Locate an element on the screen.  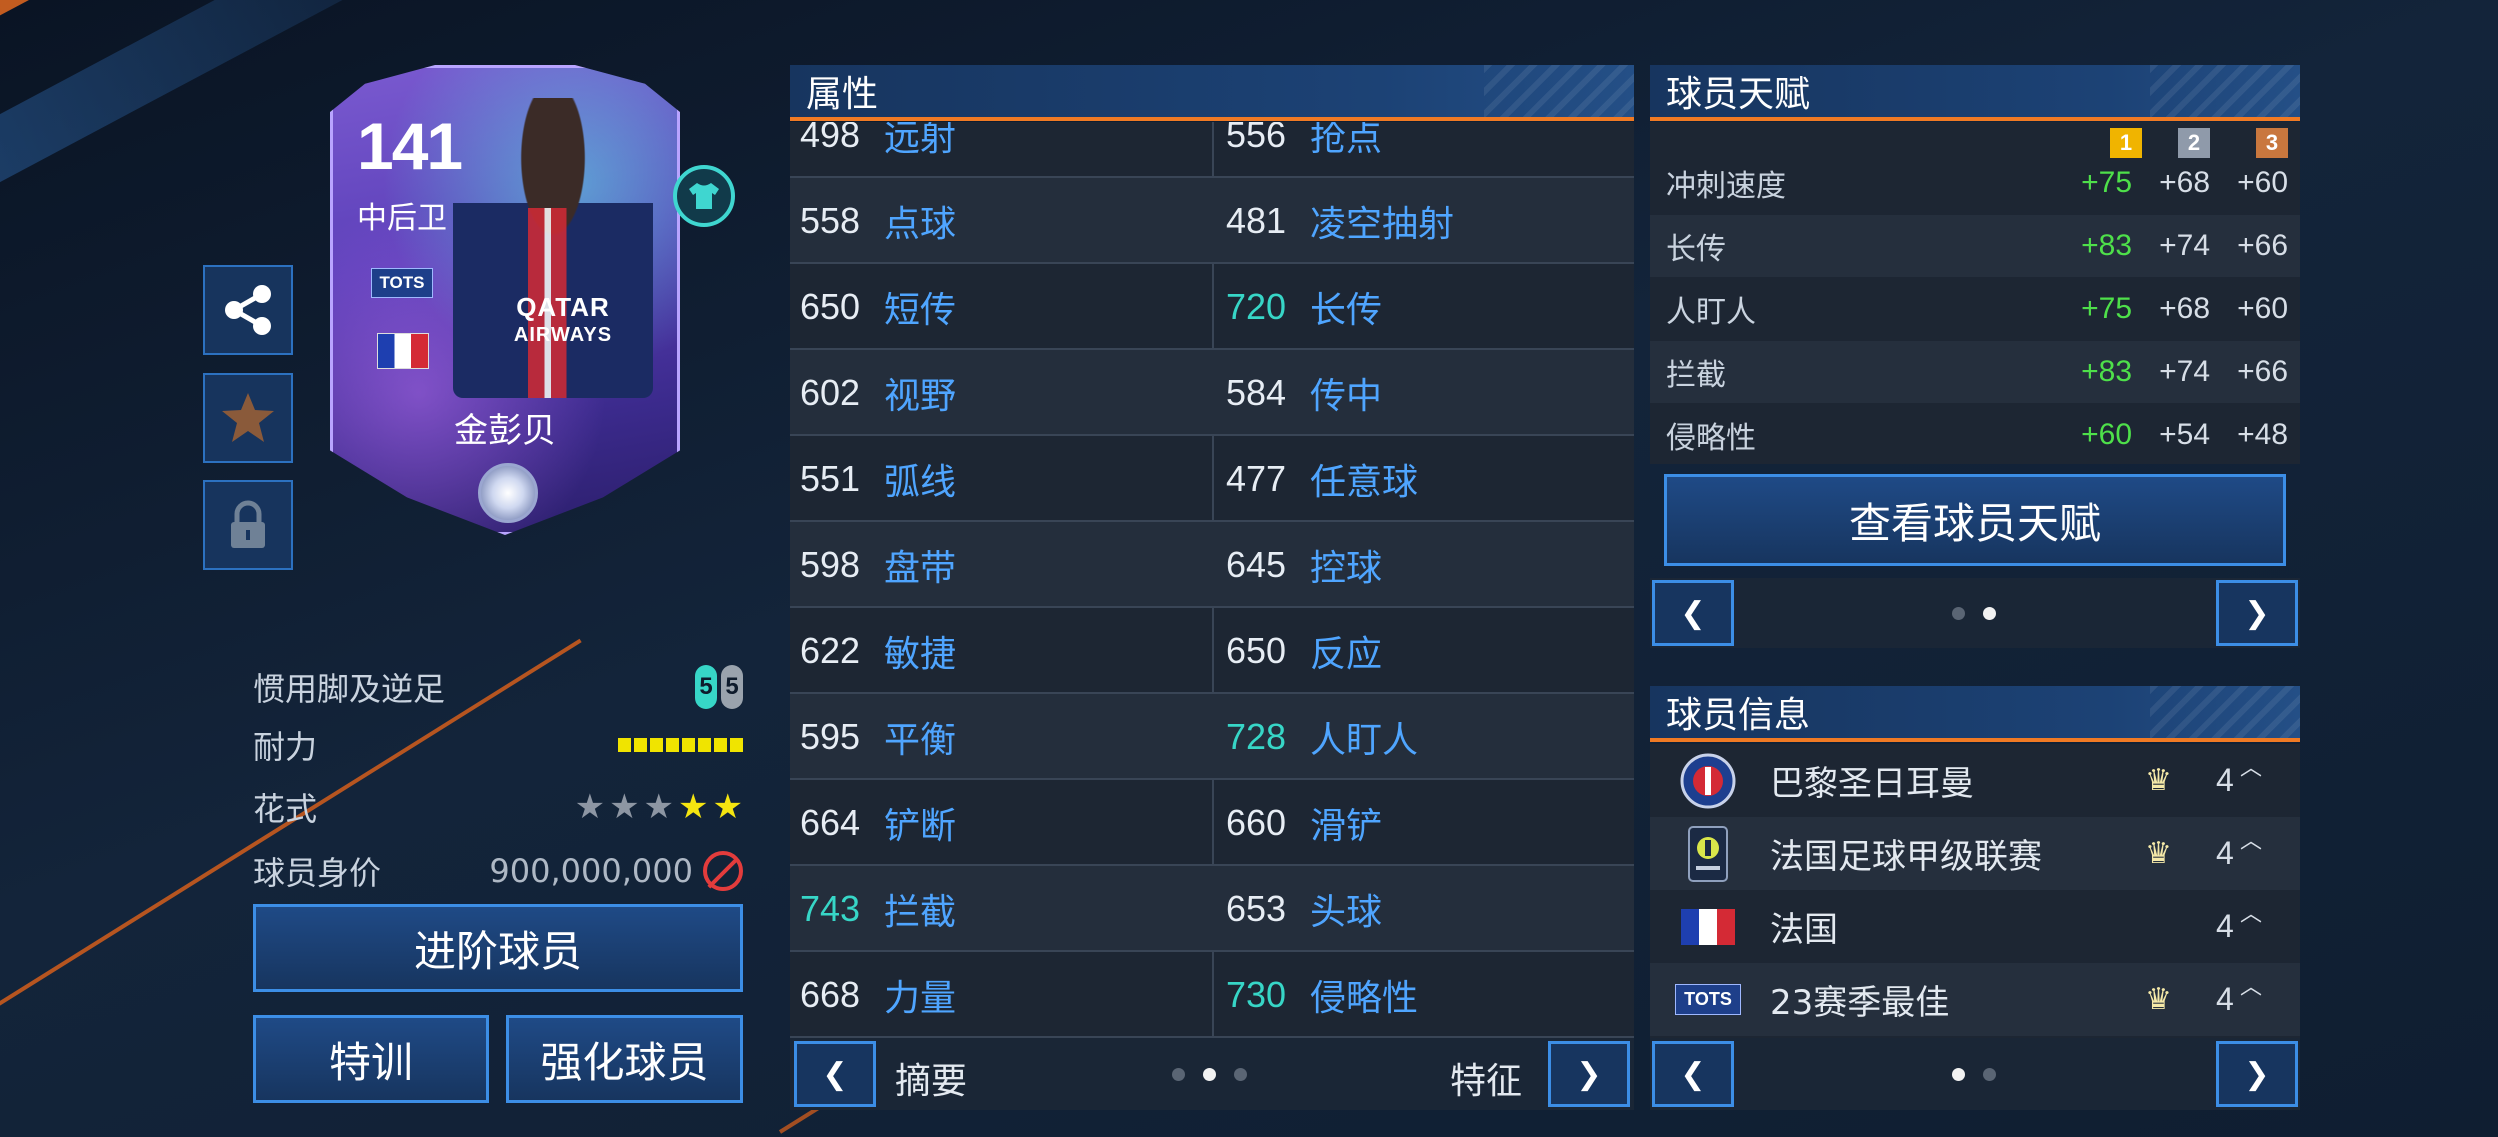
attribute-cell-left: 668 力量 is located at coordinates (878, 995).